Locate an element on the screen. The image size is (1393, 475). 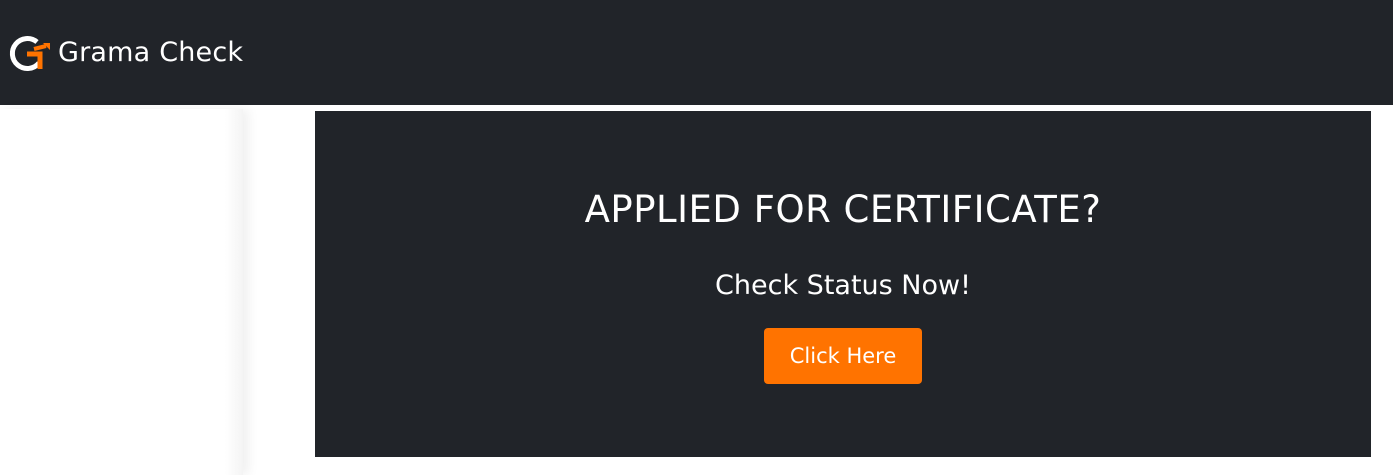
click-here-button: Click Here is located at coordinates (843, 356).